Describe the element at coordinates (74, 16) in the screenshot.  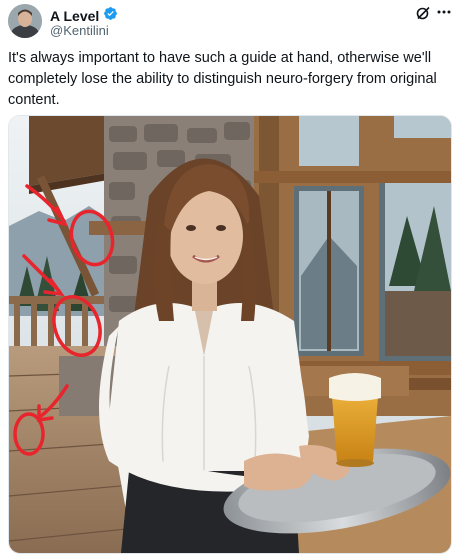
I see `author-display-name: A Level` at that location.